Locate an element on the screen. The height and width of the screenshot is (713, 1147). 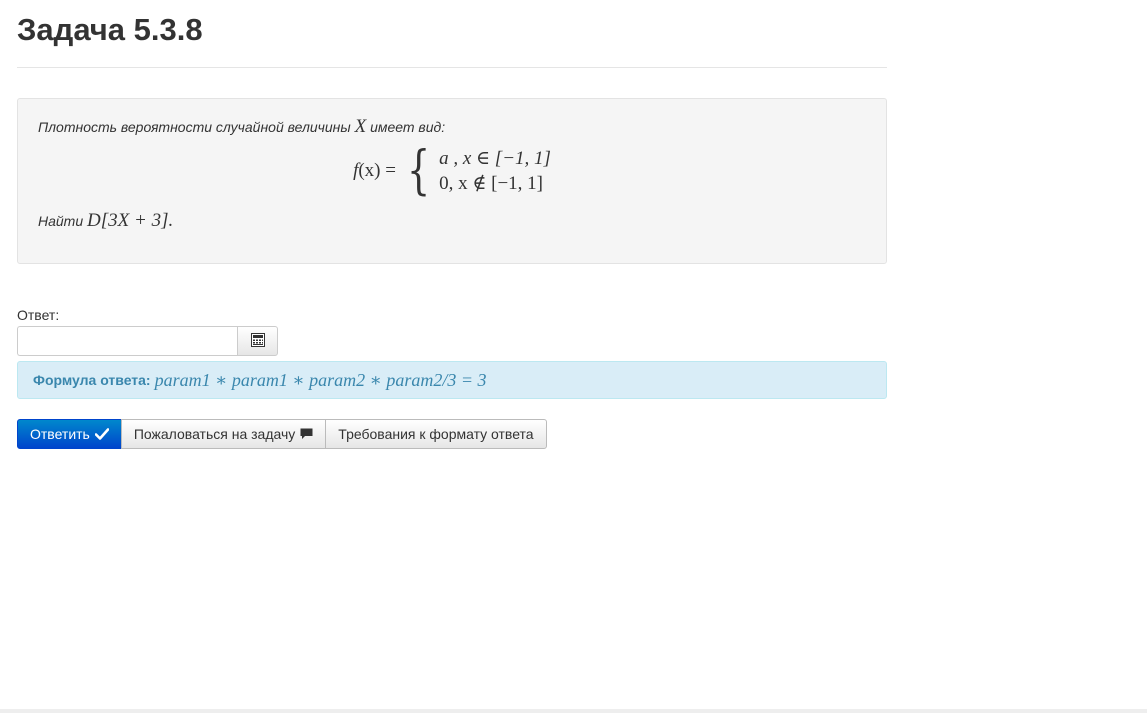
requirements-label: Требования к формату ответа is located at coordinates (436, 434).